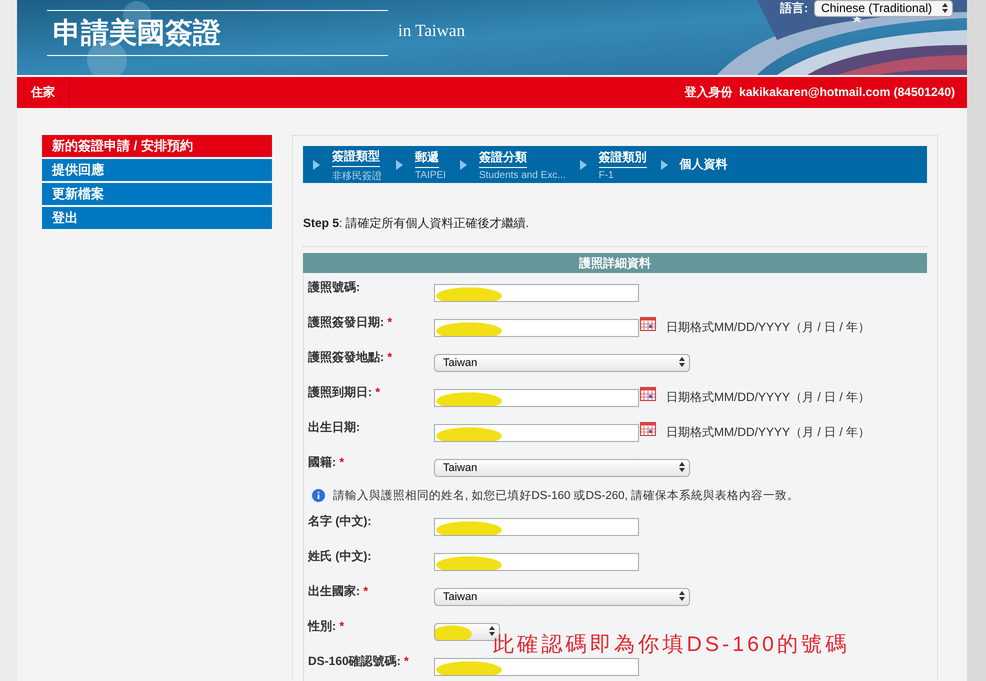 The image size is (986, 681). What do you see at coordinates (334, 427) in the screenshot?
I see `field-label: 出生日期:` at bounding box center [334, 427].